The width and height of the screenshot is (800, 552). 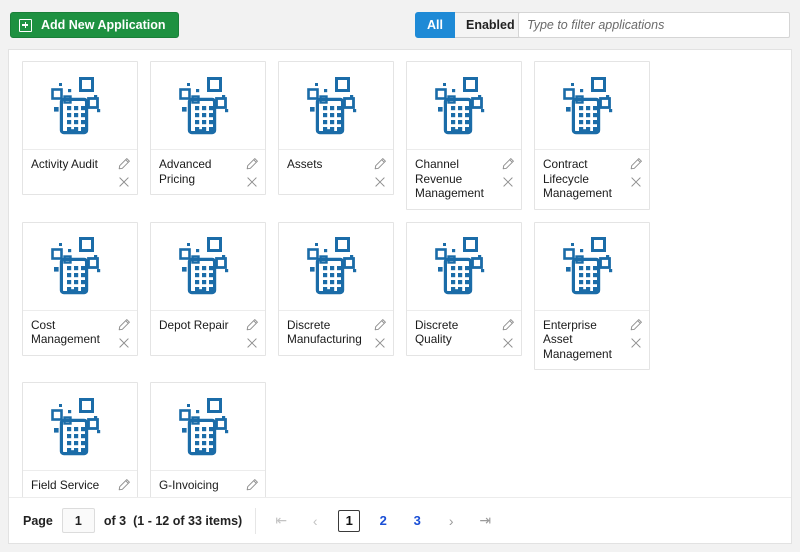 I want to click on application-card: Activity Audit, so click(x=80, y=128).